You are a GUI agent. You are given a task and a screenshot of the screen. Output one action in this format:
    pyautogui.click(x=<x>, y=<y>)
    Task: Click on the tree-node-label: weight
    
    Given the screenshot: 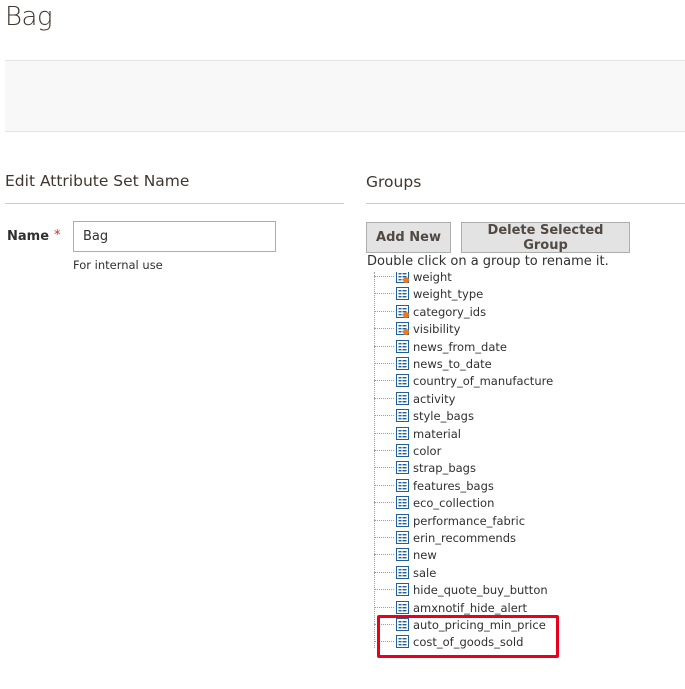 What is the action you would take?
    pyautogui.click(x=432, y=278)
    